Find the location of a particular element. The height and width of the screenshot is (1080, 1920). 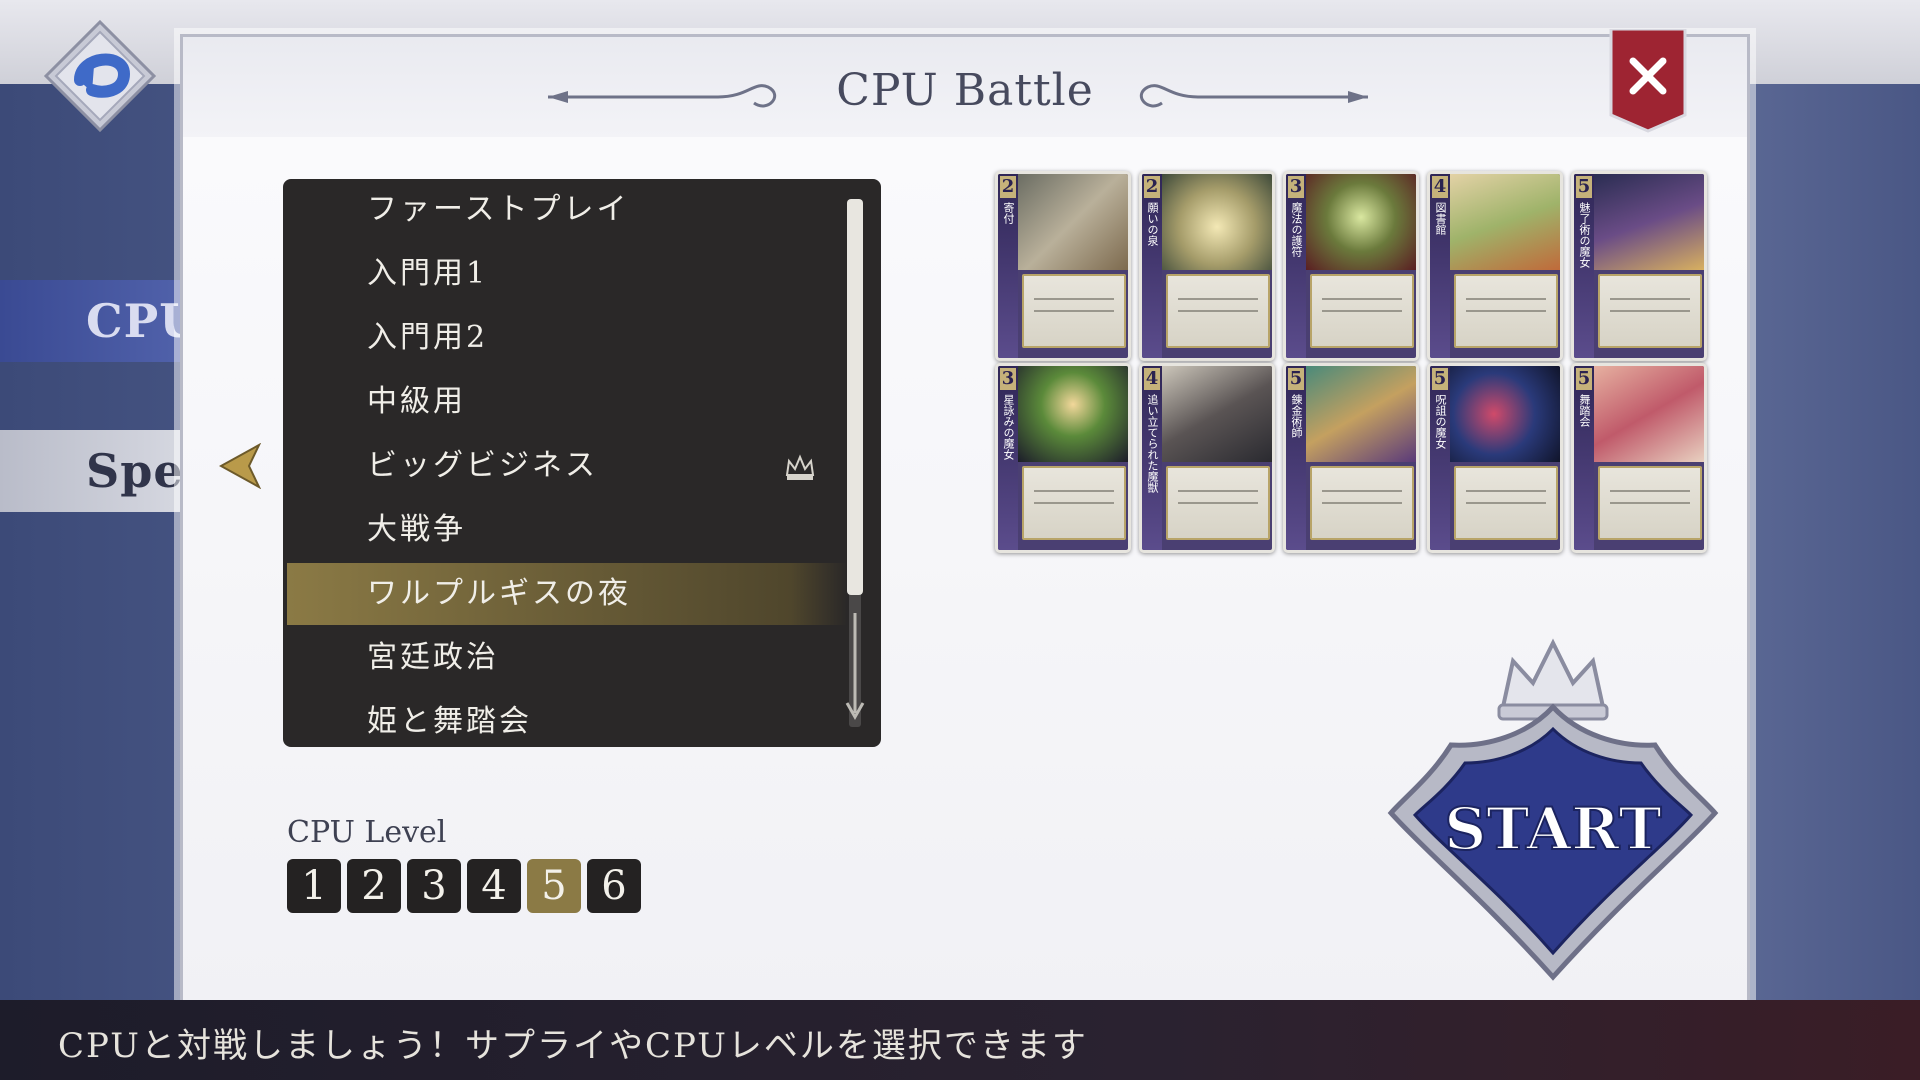

side-tab-special: Spe is located at coordinates (91, 471).